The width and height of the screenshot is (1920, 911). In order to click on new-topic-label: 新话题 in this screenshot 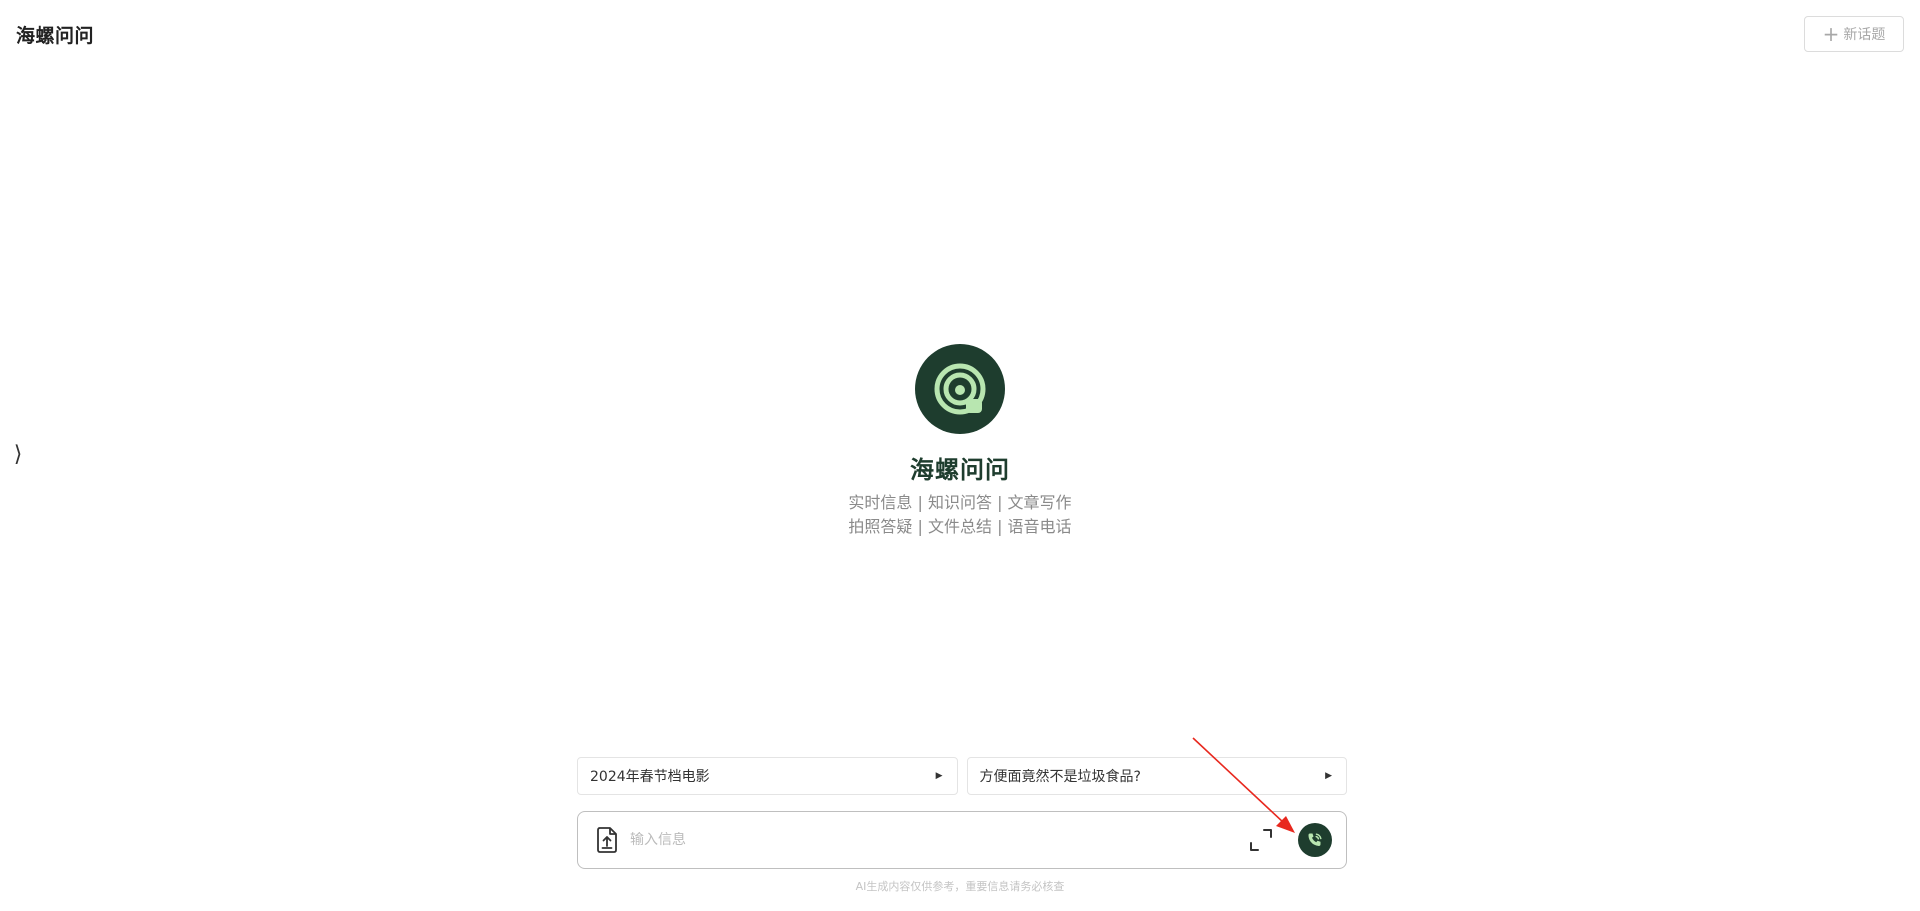, I will do `click(1864, 35)`.